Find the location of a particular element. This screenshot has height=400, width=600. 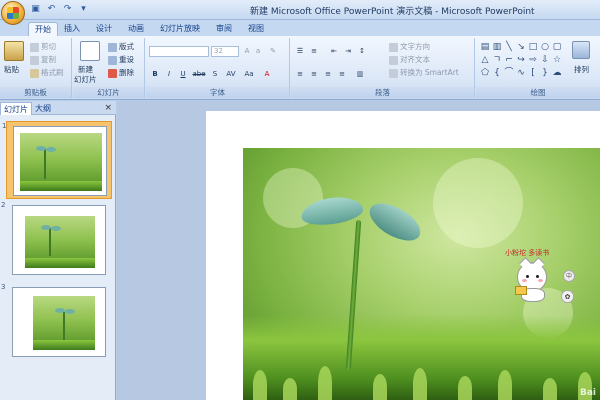

paste-button: 粘贴 is located at coordinates (11, 70).